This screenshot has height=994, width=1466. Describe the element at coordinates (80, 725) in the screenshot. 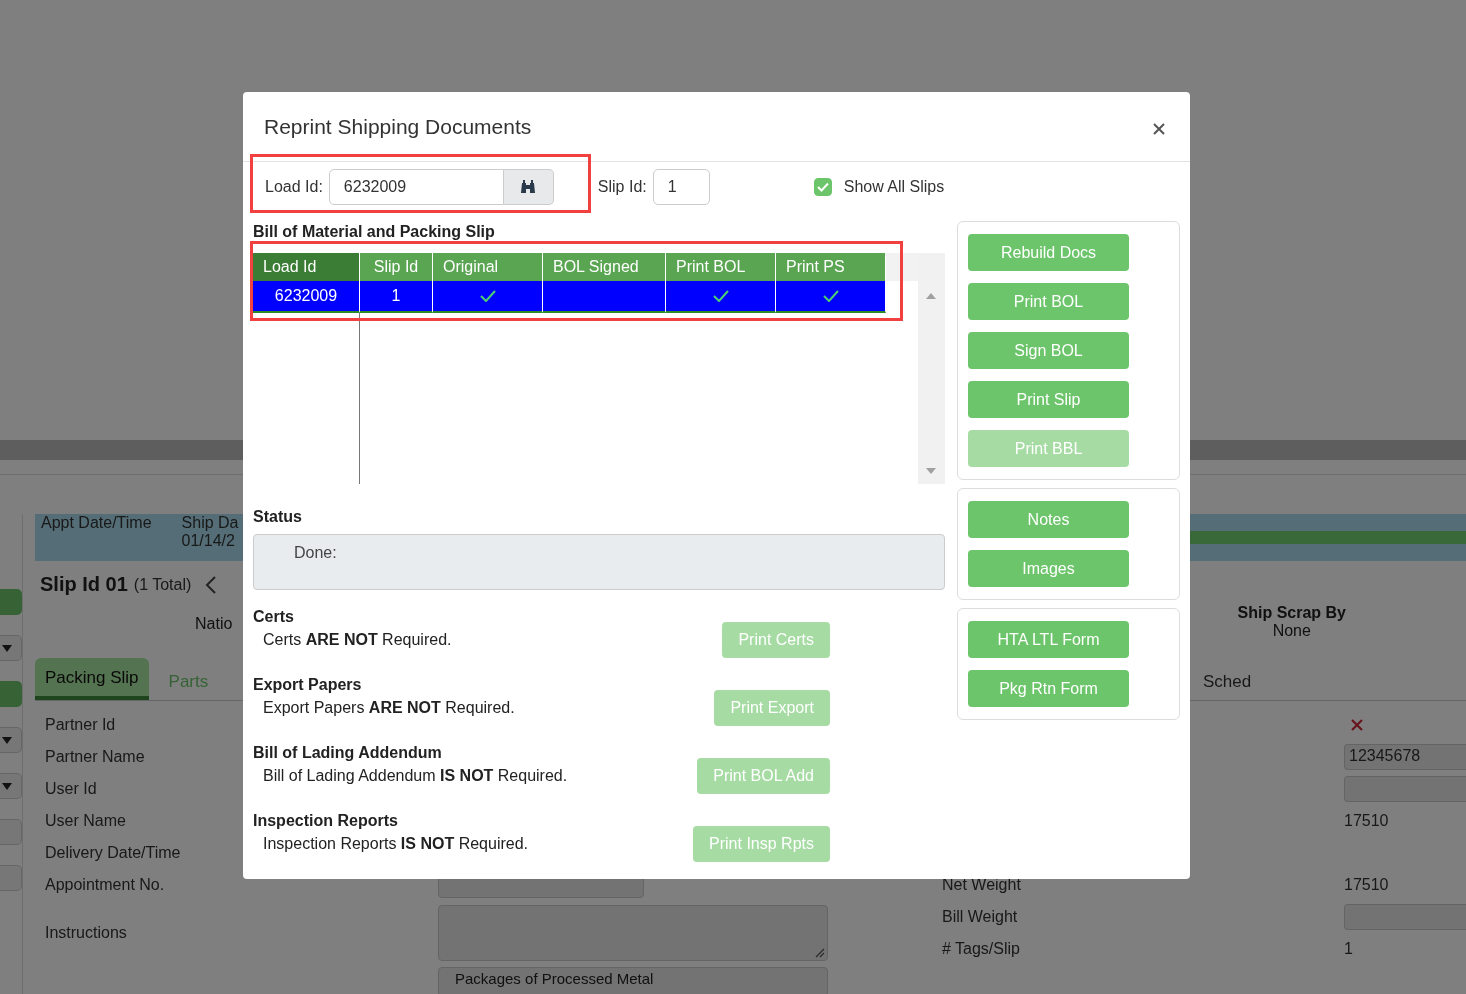

I see `field-label: Partner Id` at that location.